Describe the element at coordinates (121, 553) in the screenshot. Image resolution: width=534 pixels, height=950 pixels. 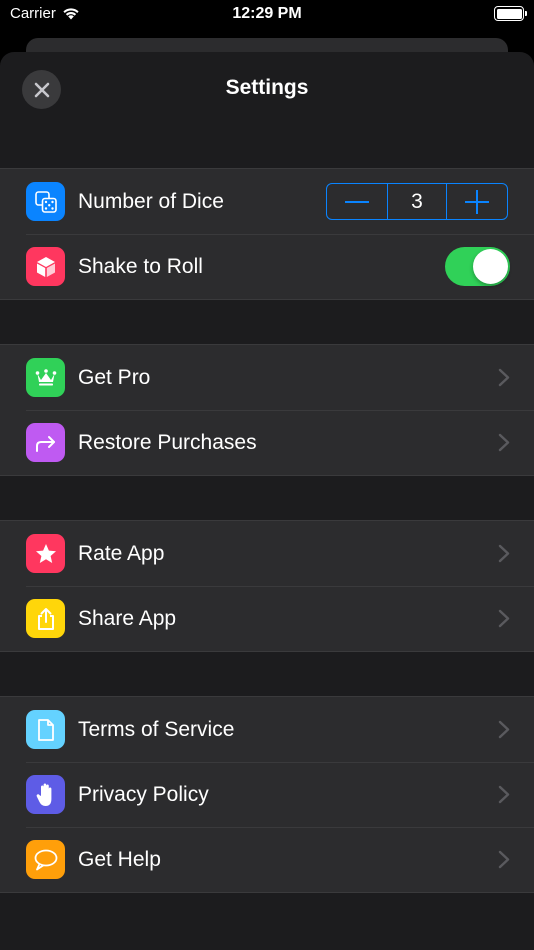
I see `row-label-rate-app: Rate App` at that location.